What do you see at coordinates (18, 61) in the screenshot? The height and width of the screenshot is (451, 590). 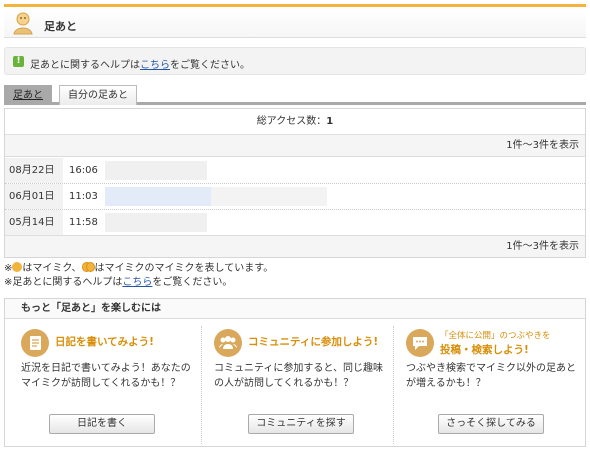 I see `help-icon: !` at bounding box center [18, 61].